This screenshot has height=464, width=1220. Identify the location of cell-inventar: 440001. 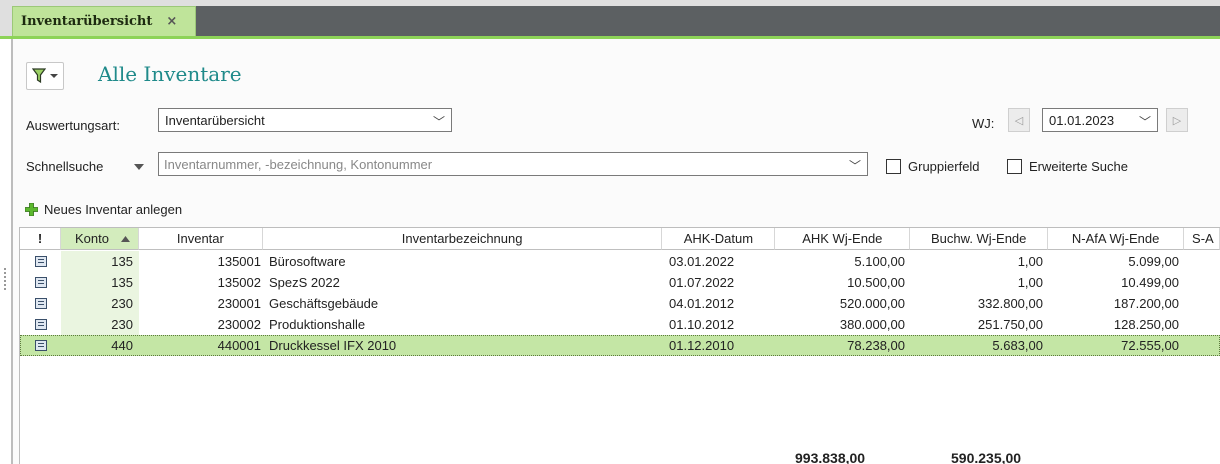
(239, 345).